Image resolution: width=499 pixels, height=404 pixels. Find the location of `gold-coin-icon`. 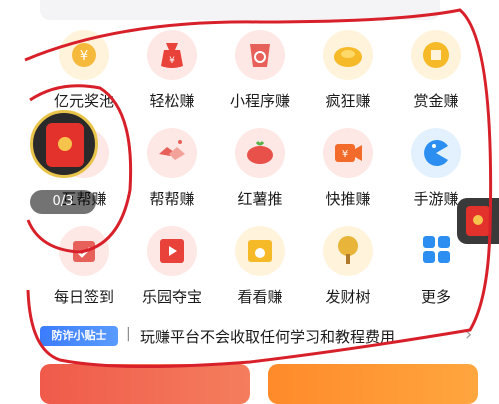

gold-coin-icon is located at coordinates (436, 55).